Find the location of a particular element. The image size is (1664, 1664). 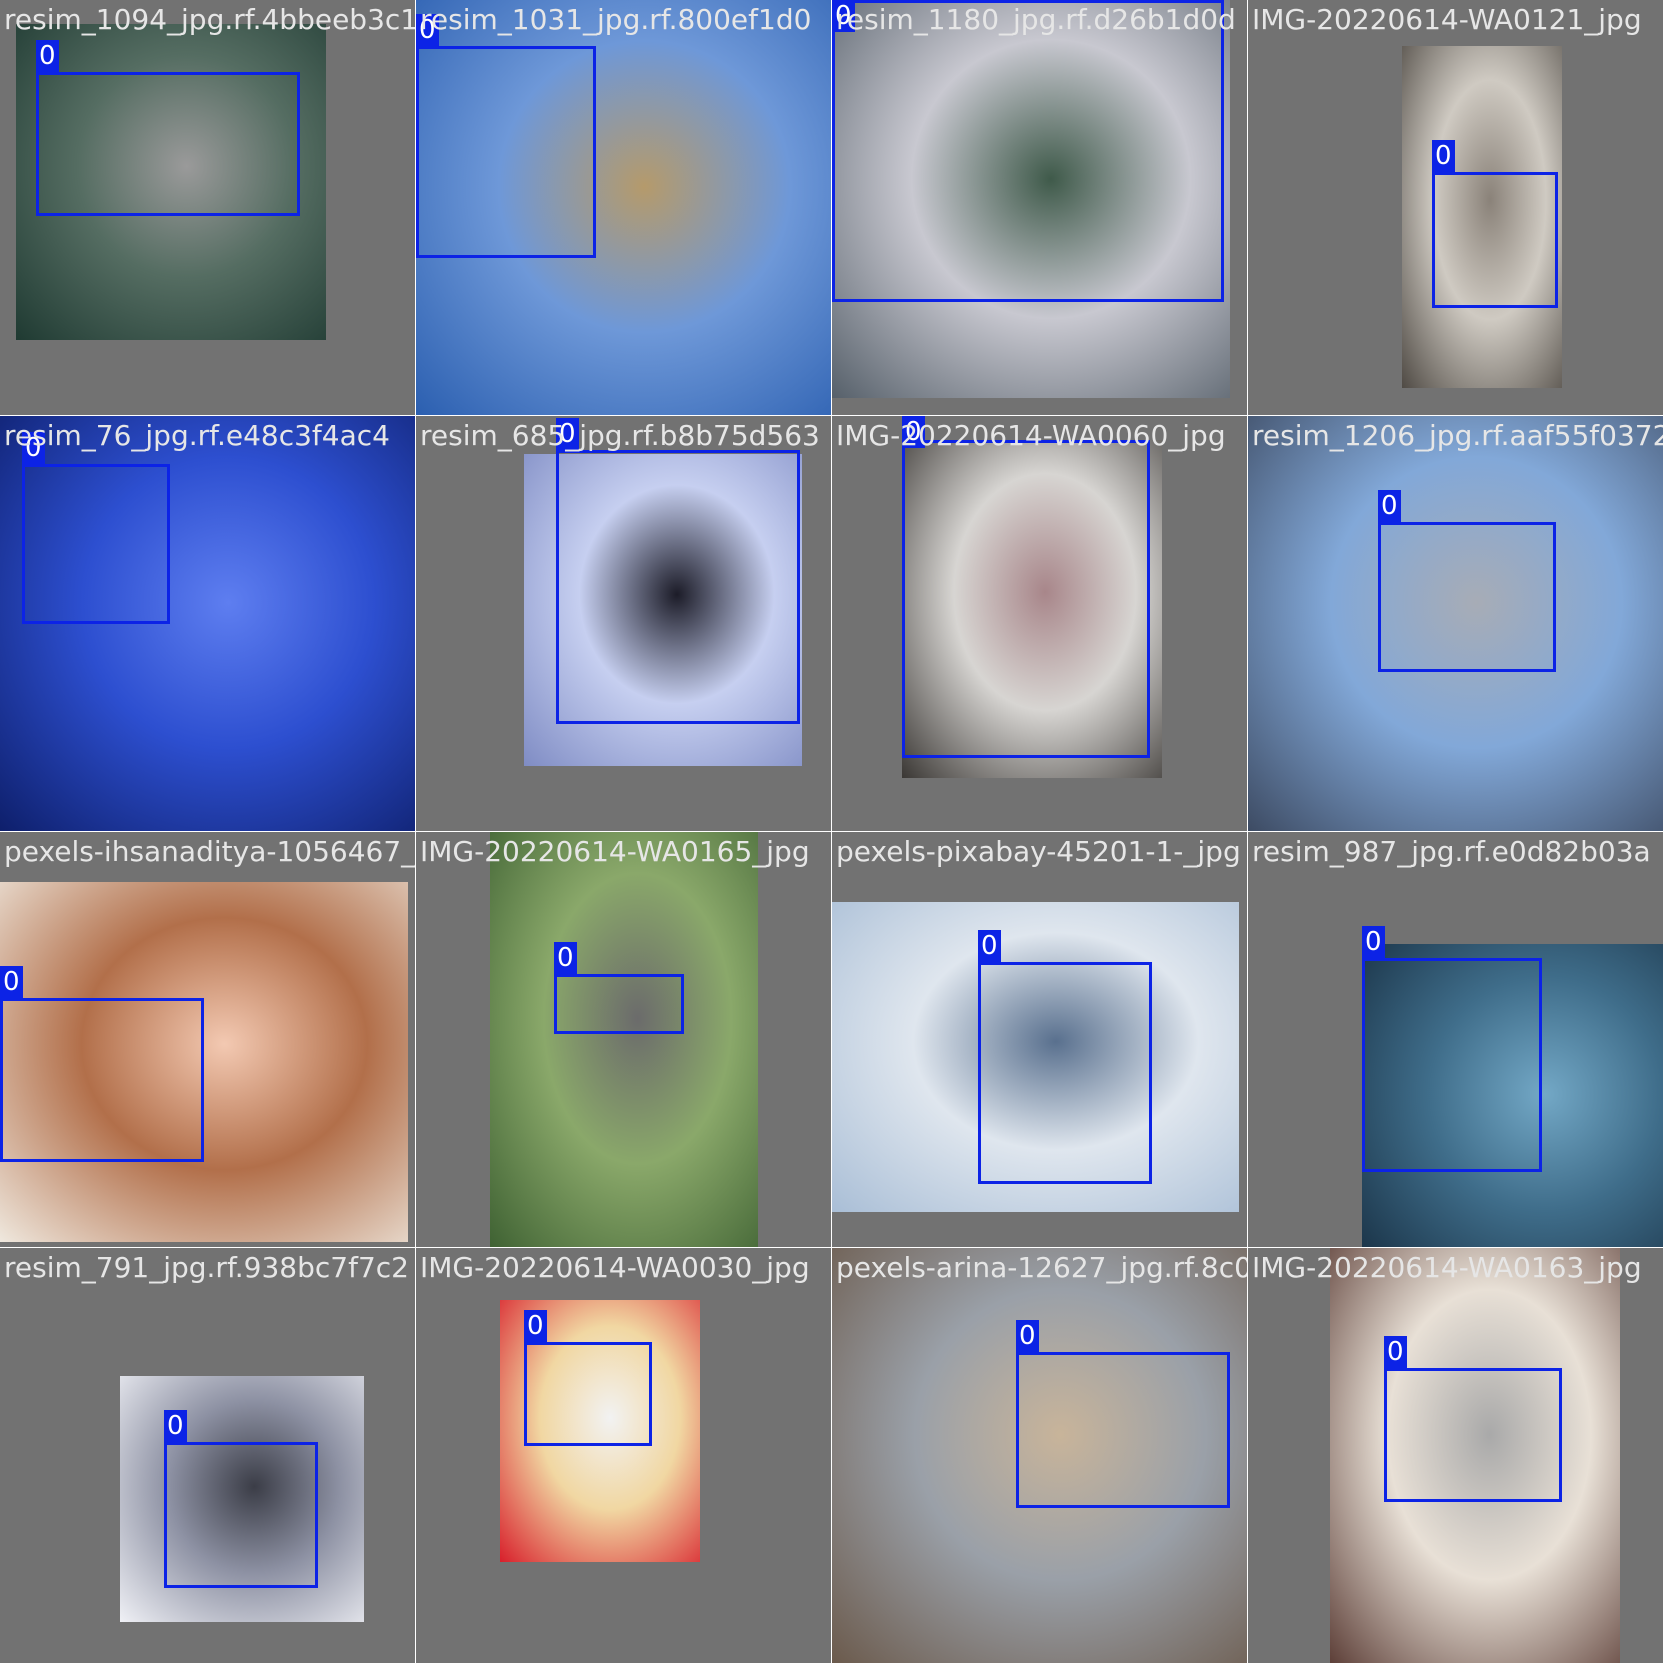

mosaic-tile: 0 IMG-20220614-WA0165_jpg is located at coordinates (623, 1039).